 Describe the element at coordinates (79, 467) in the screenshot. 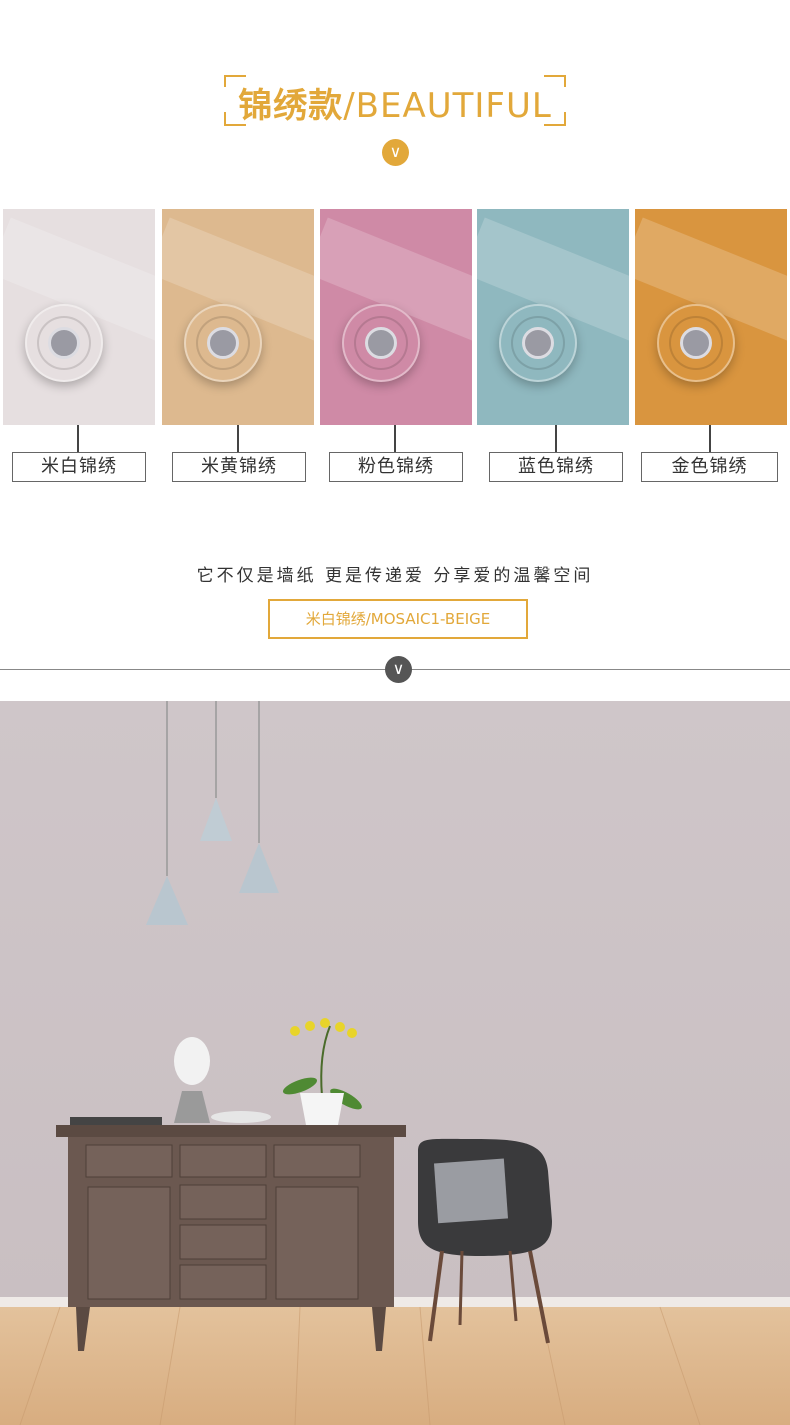

I see `swatch-label-beige: 米白锦绣` at that location.